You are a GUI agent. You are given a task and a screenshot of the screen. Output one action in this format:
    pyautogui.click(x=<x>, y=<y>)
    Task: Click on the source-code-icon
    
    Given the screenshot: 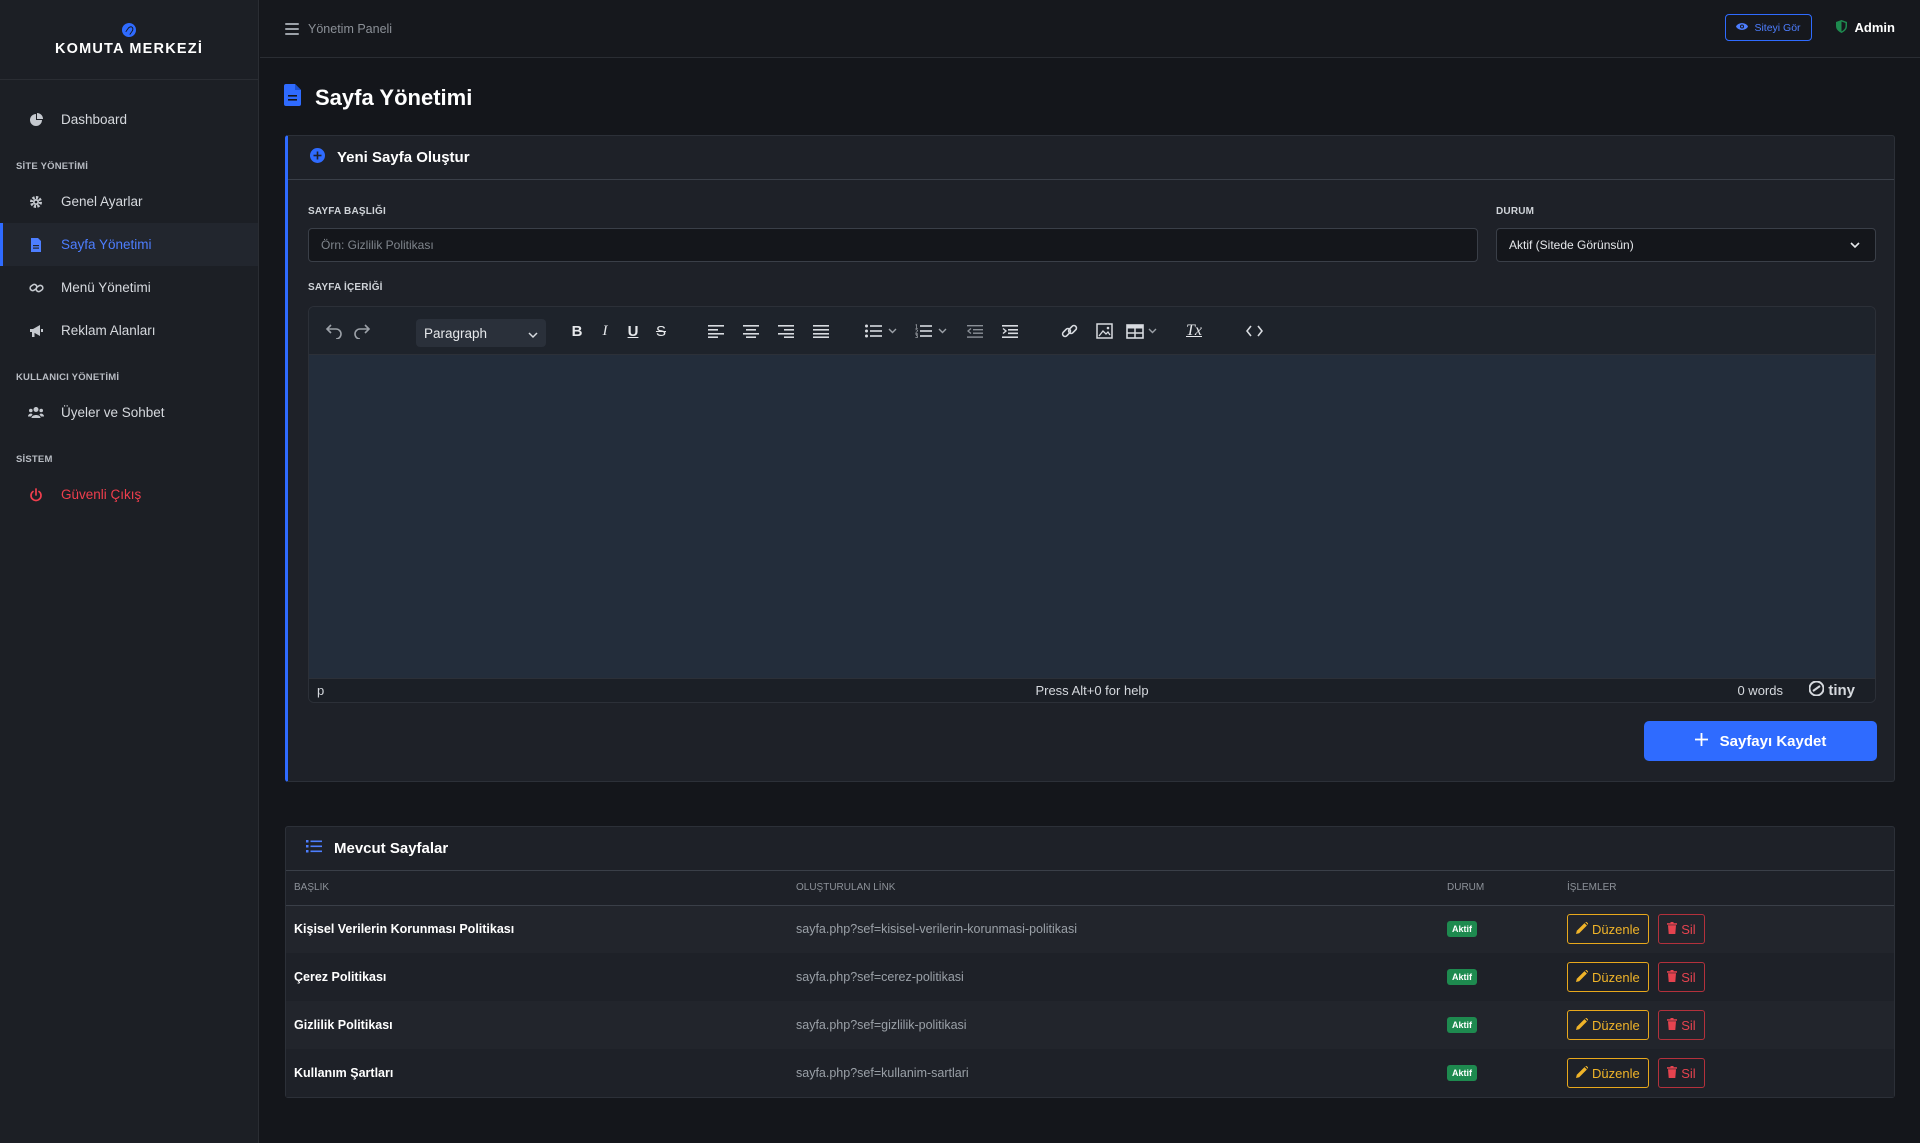 What is the action you would take?
    pyautogui.click(x=1254, y=331)
    